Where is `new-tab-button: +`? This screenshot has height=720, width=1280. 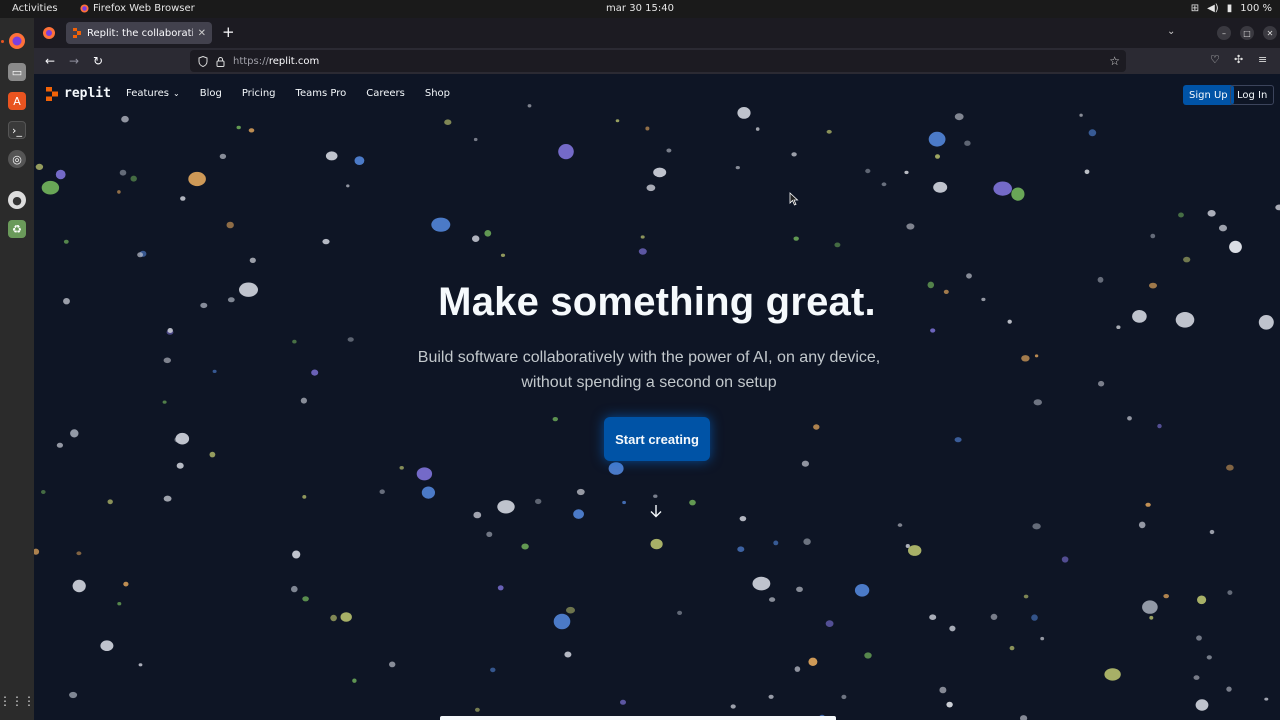
new-tab-button: + is located at coordinates (228, 32).